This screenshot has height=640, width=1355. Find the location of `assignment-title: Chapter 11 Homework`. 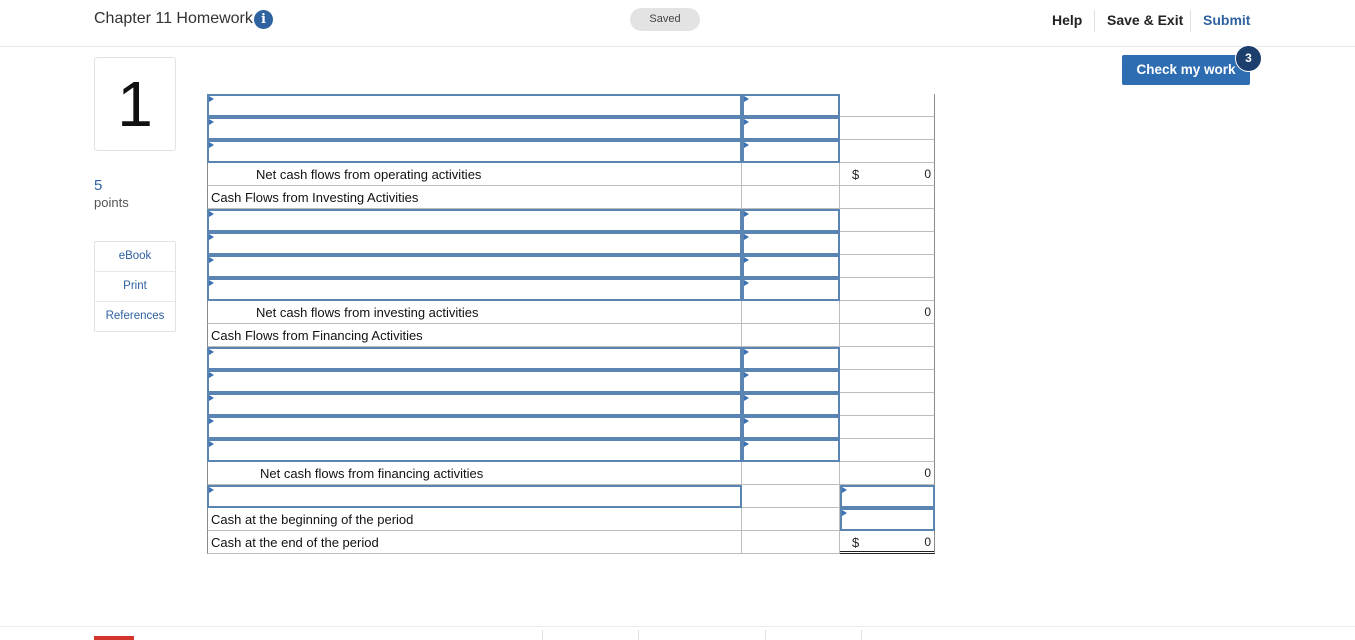

assignment-title: Chapter 11 Homework is located at coordinates (173, 18).